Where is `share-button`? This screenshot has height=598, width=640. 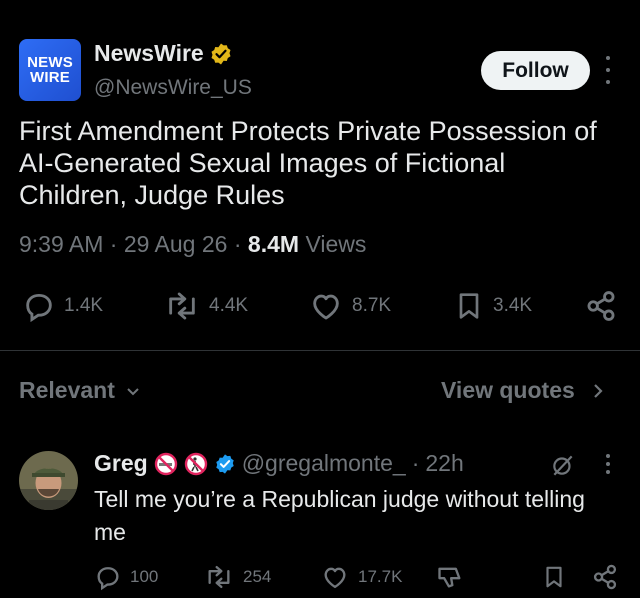
share-button is located at coordinates (601, 306).